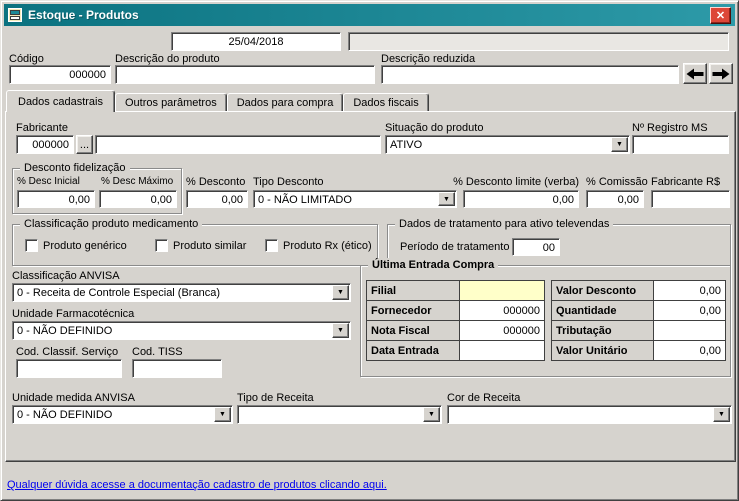 The width and height of the screenshot is (739, 501). Describe the element at coordinates (538, 41) in the screenshot. I see `header-info-field` at that location.